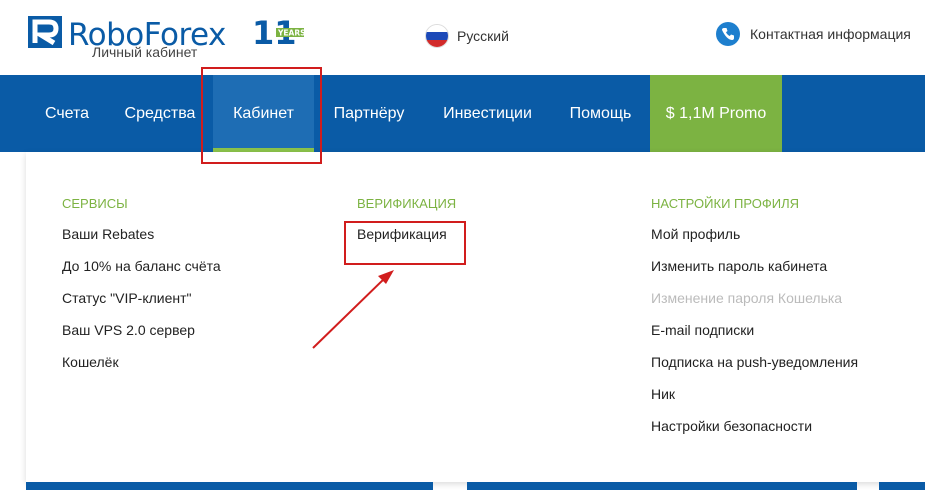 The width and height of the screenshot is (925, 490). What do you see at coordinates (728, 34) in the screenshot?
I see `phone-icon` at bounding box center [728, 34].